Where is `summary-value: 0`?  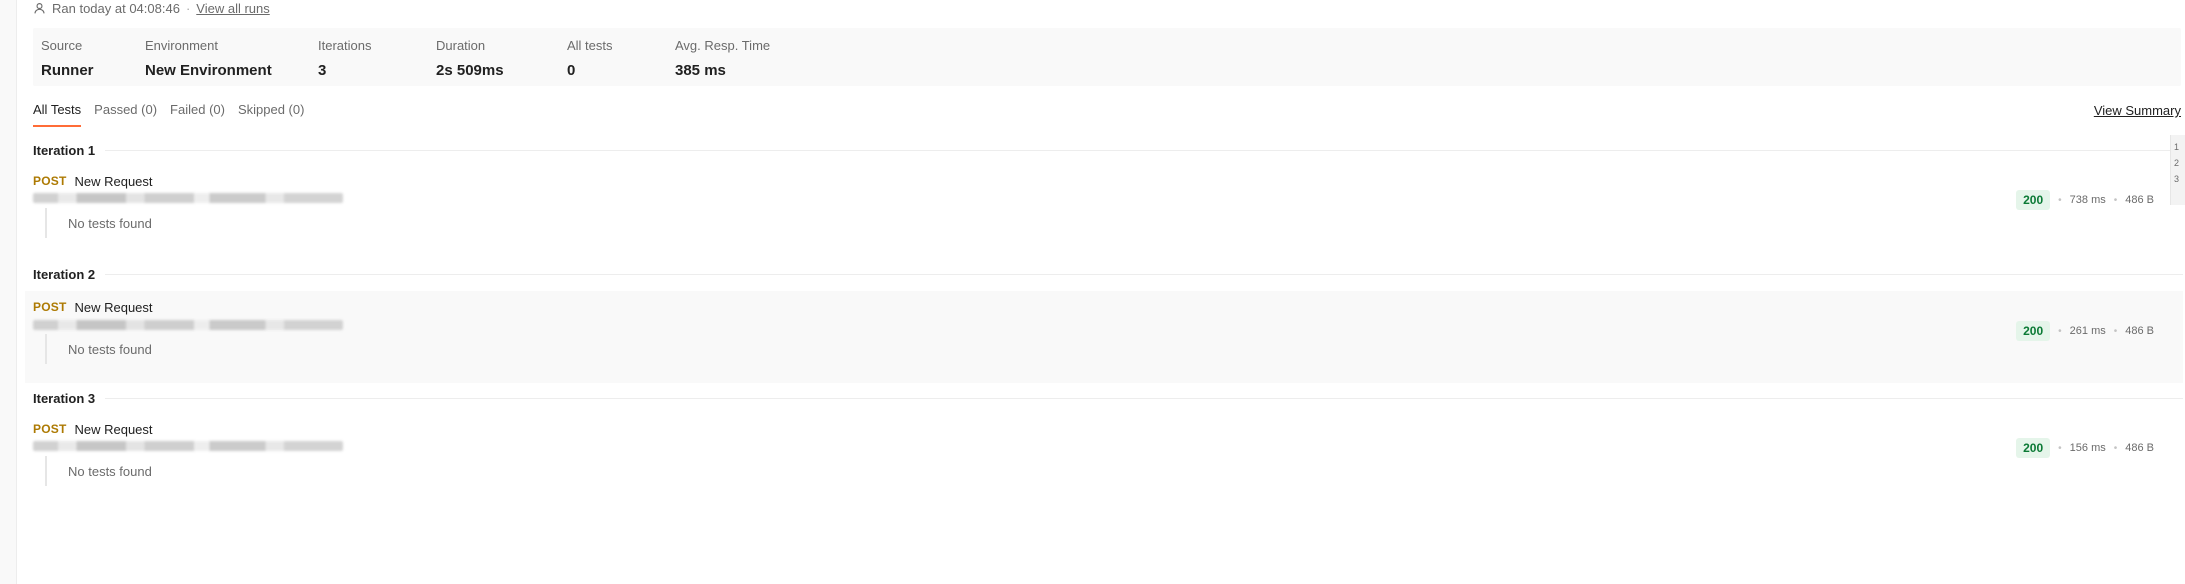
summary-value: 0 is located at coordinates (571, 70).